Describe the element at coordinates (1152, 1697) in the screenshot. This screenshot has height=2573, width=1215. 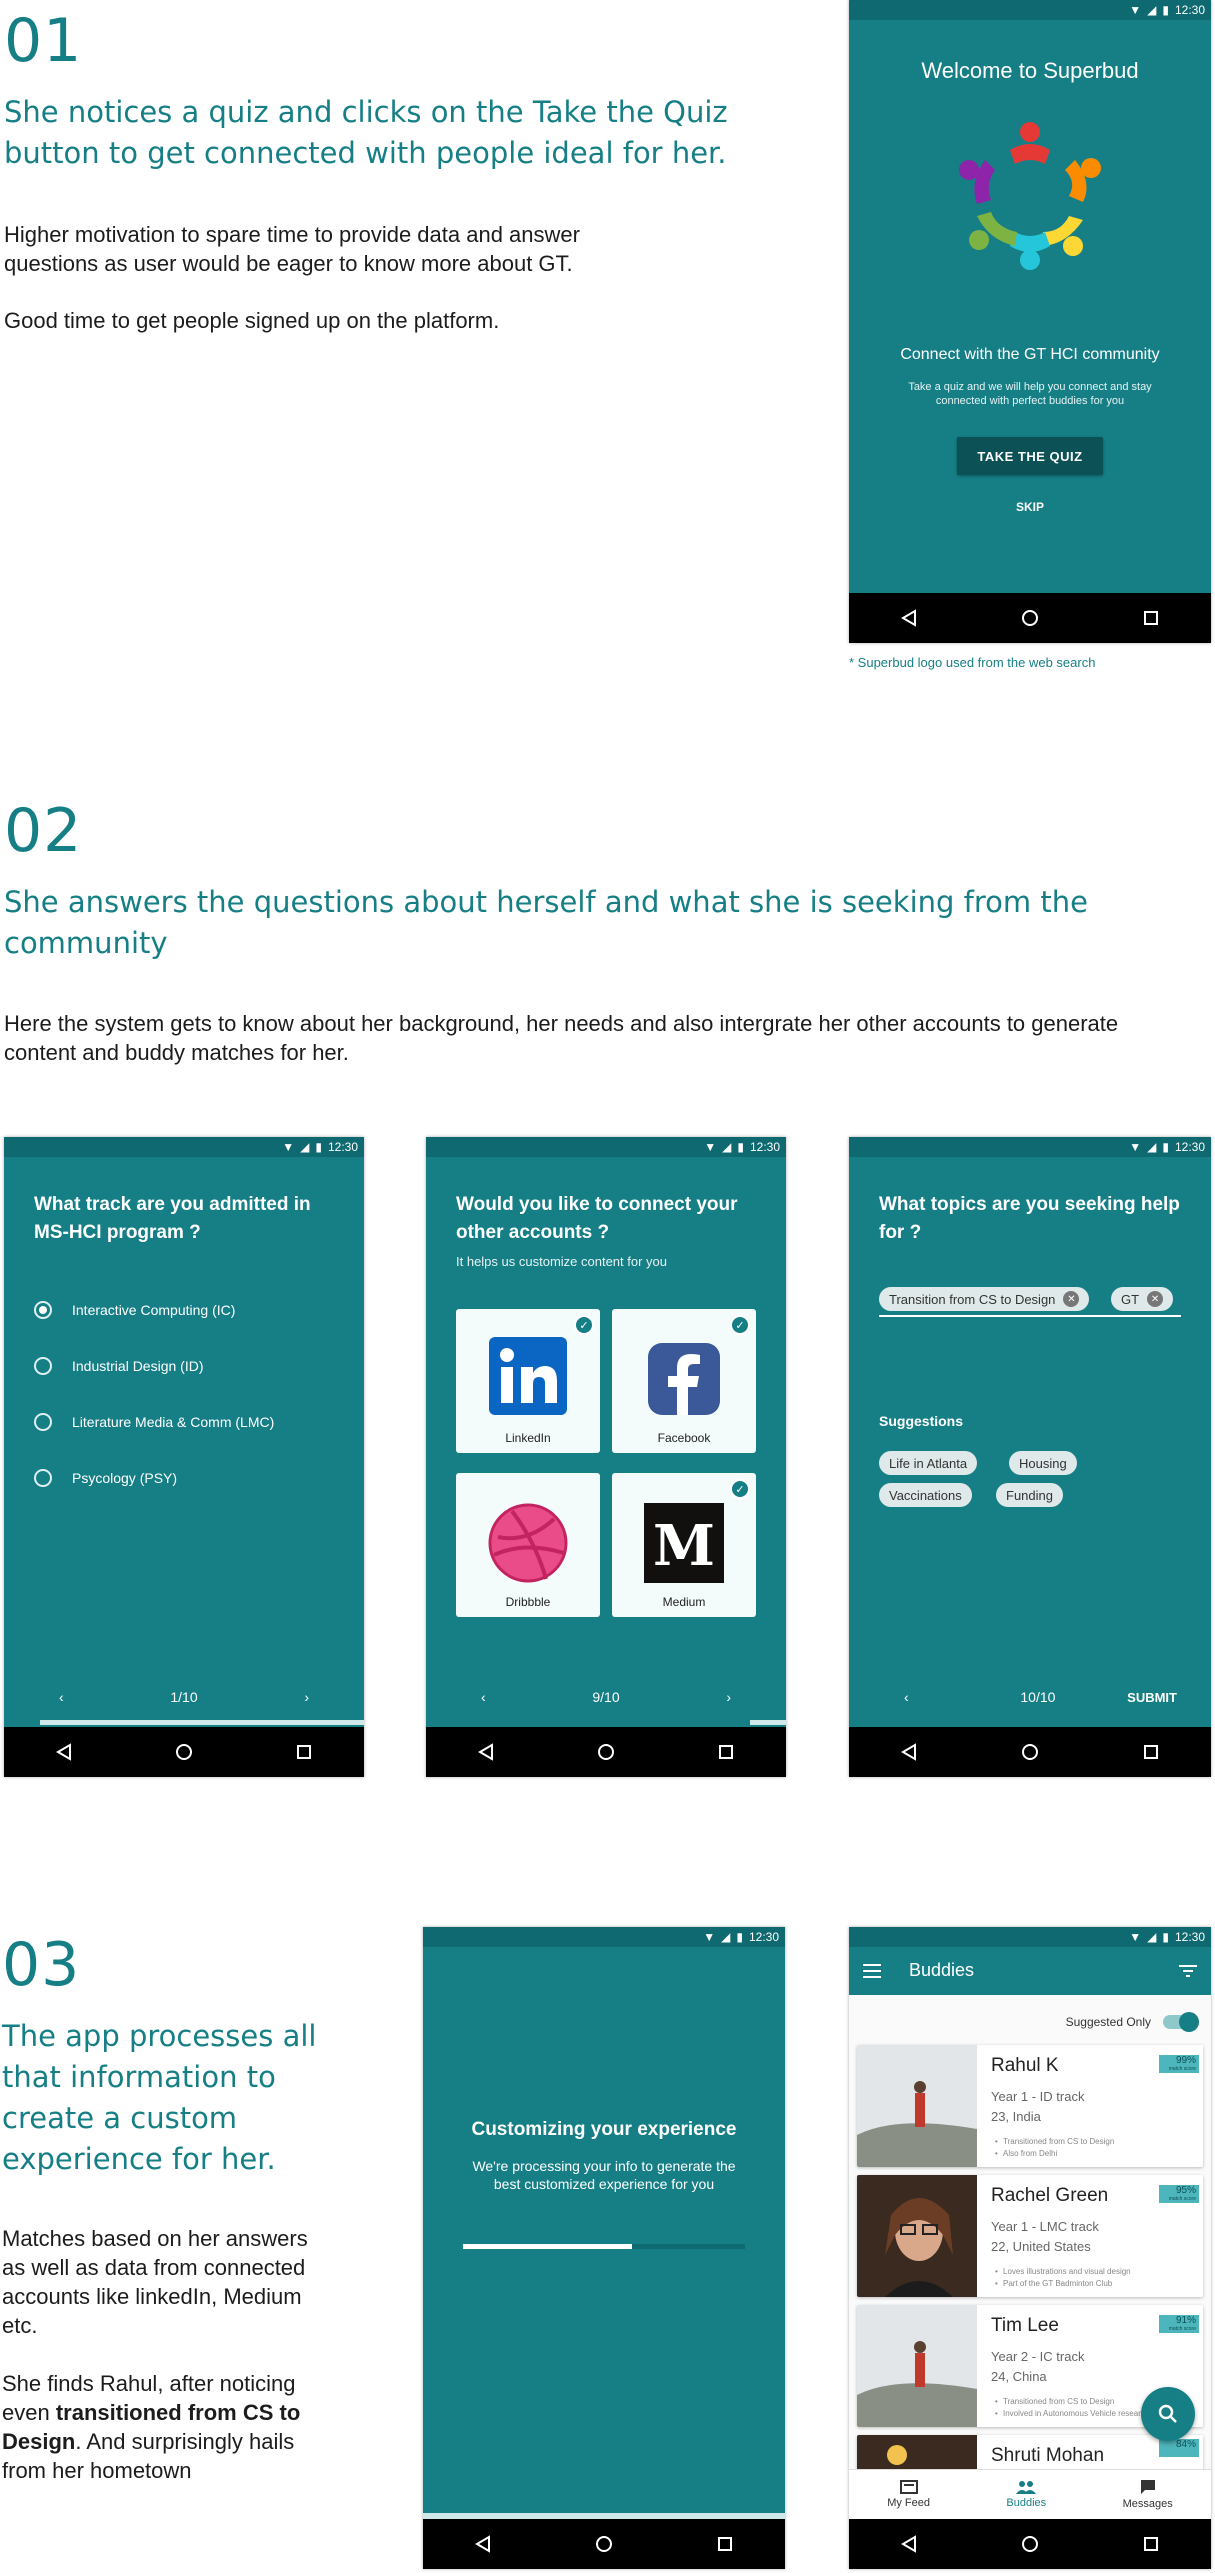
I see `submit-button: SUBMIT` at that location.